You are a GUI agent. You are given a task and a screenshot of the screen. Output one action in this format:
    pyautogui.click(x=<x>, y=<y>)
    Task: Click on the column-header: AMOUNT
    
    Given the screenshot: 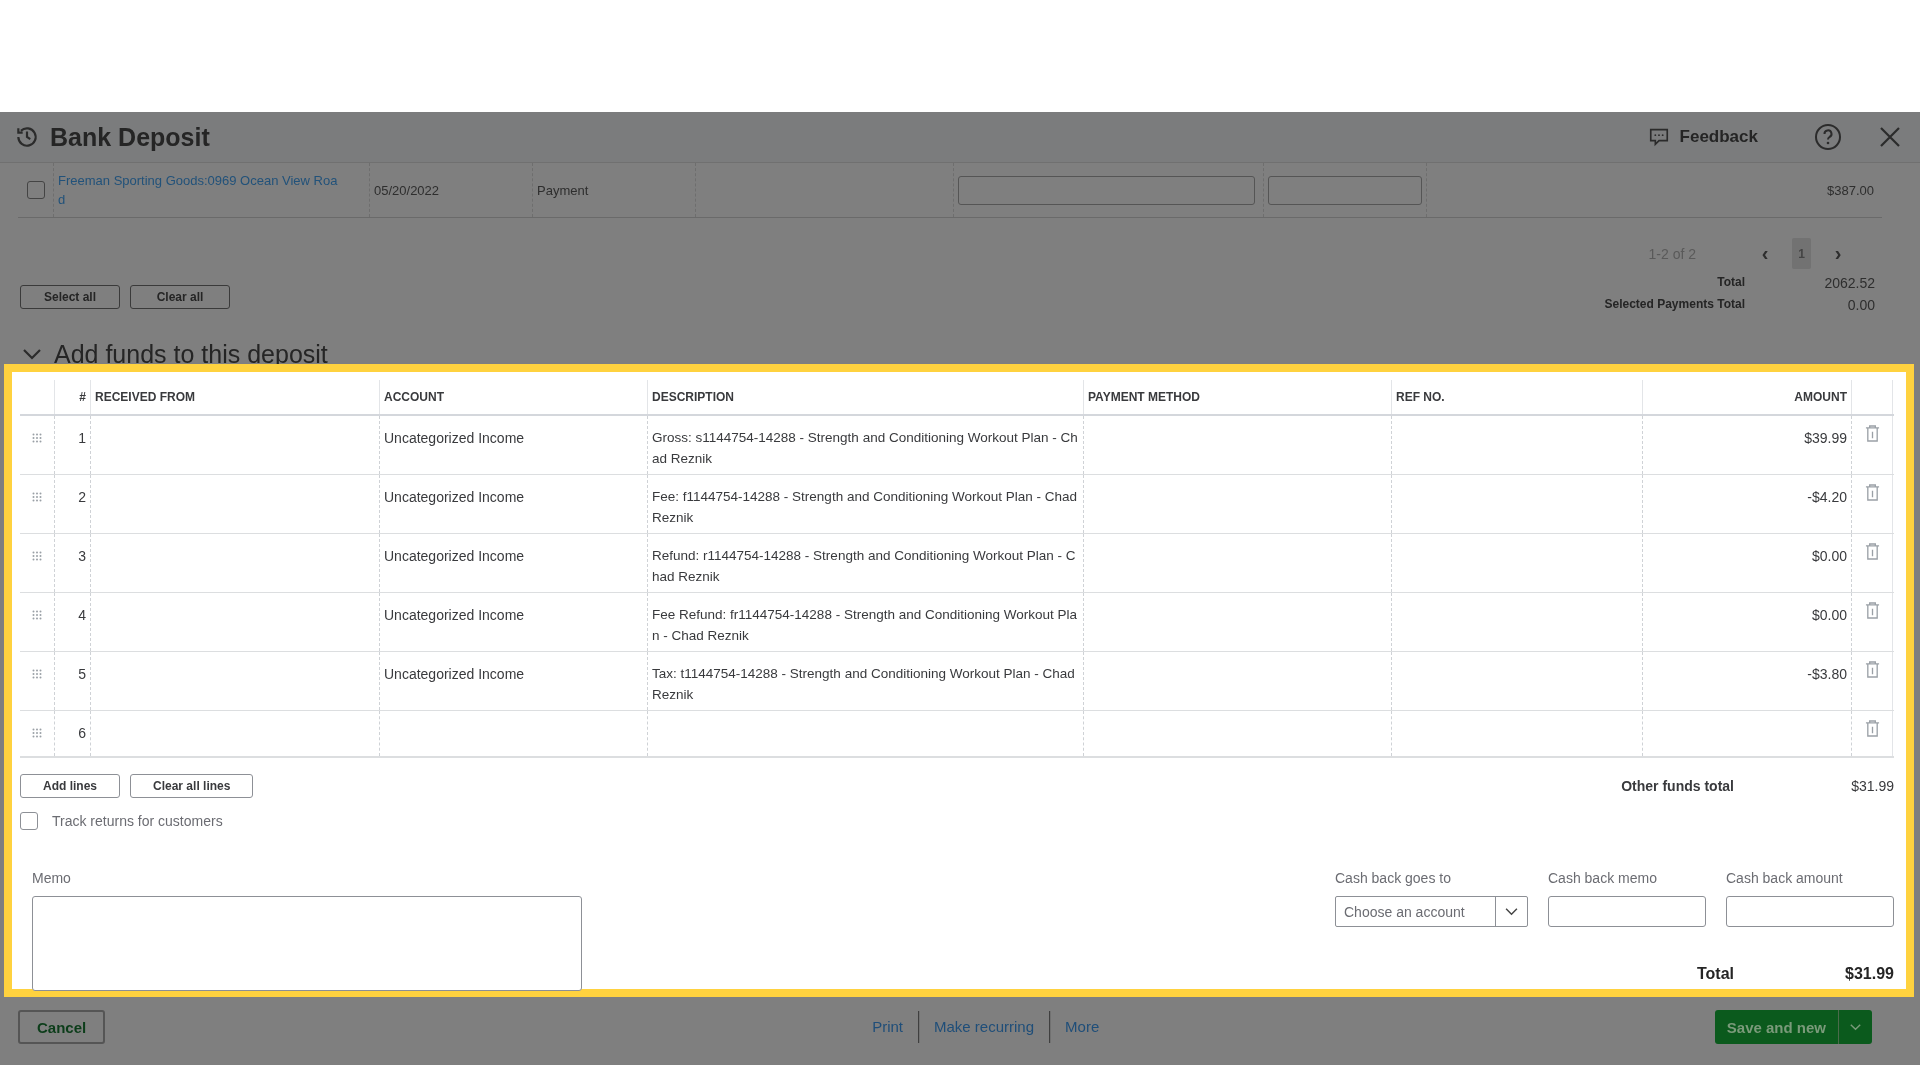 What is the action you would take?
    pyautogui.click(x=1820, y=397)
    